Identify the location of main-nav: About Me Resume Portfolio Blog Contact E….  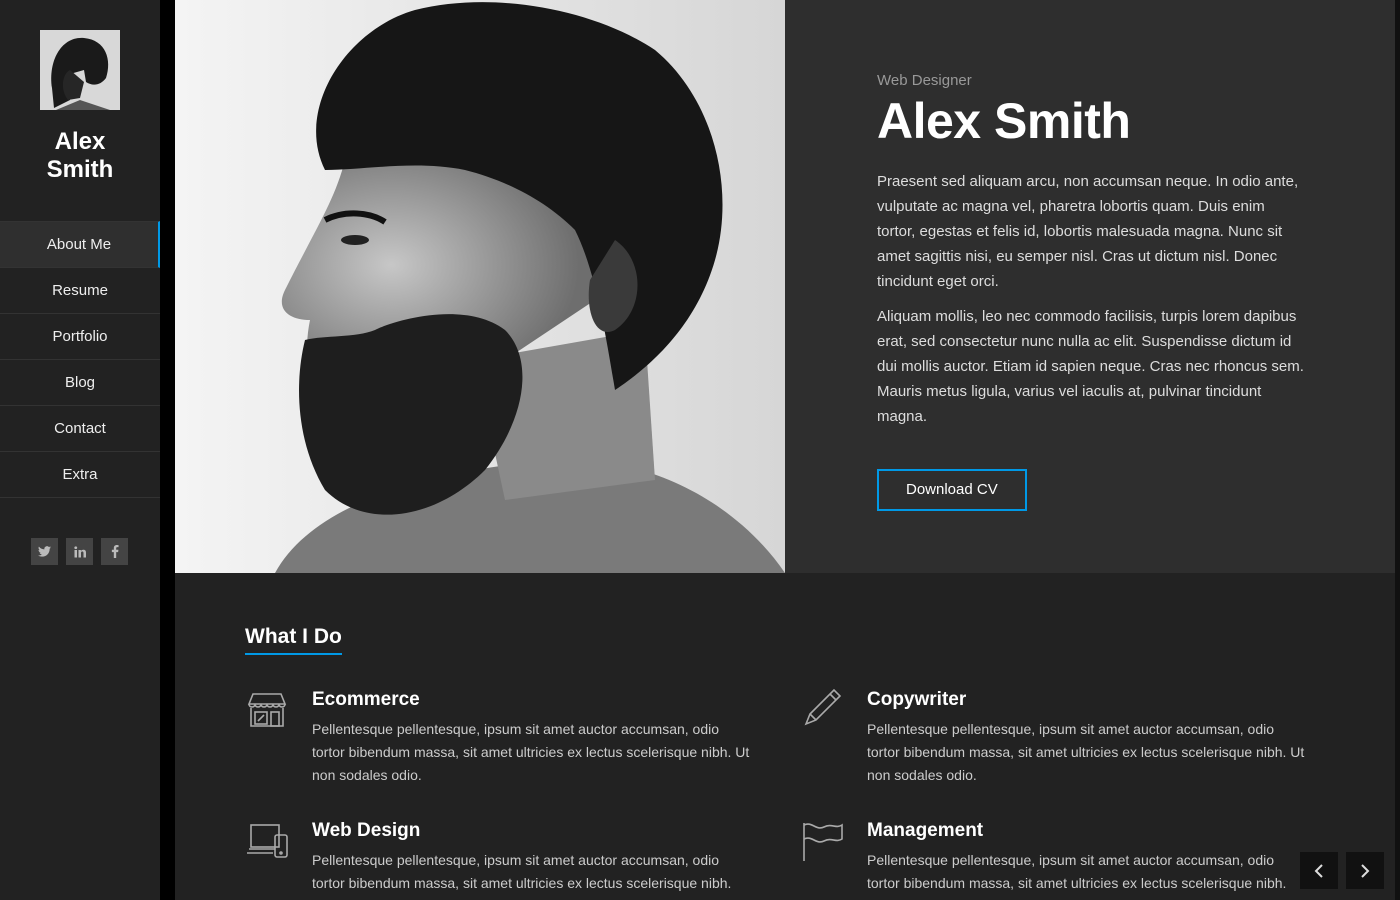
(80, 359).